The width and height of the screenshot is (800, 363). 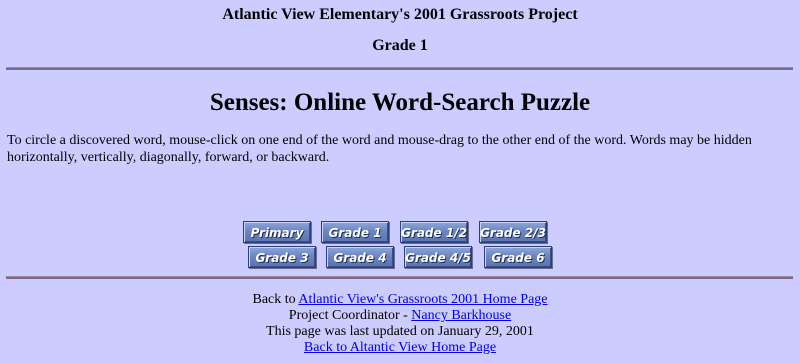 What do you see at coordinates (434, 232) in the screenshot?
I see `grade-1-2-button: Grade 1/2` at bounding box center [434, 232].